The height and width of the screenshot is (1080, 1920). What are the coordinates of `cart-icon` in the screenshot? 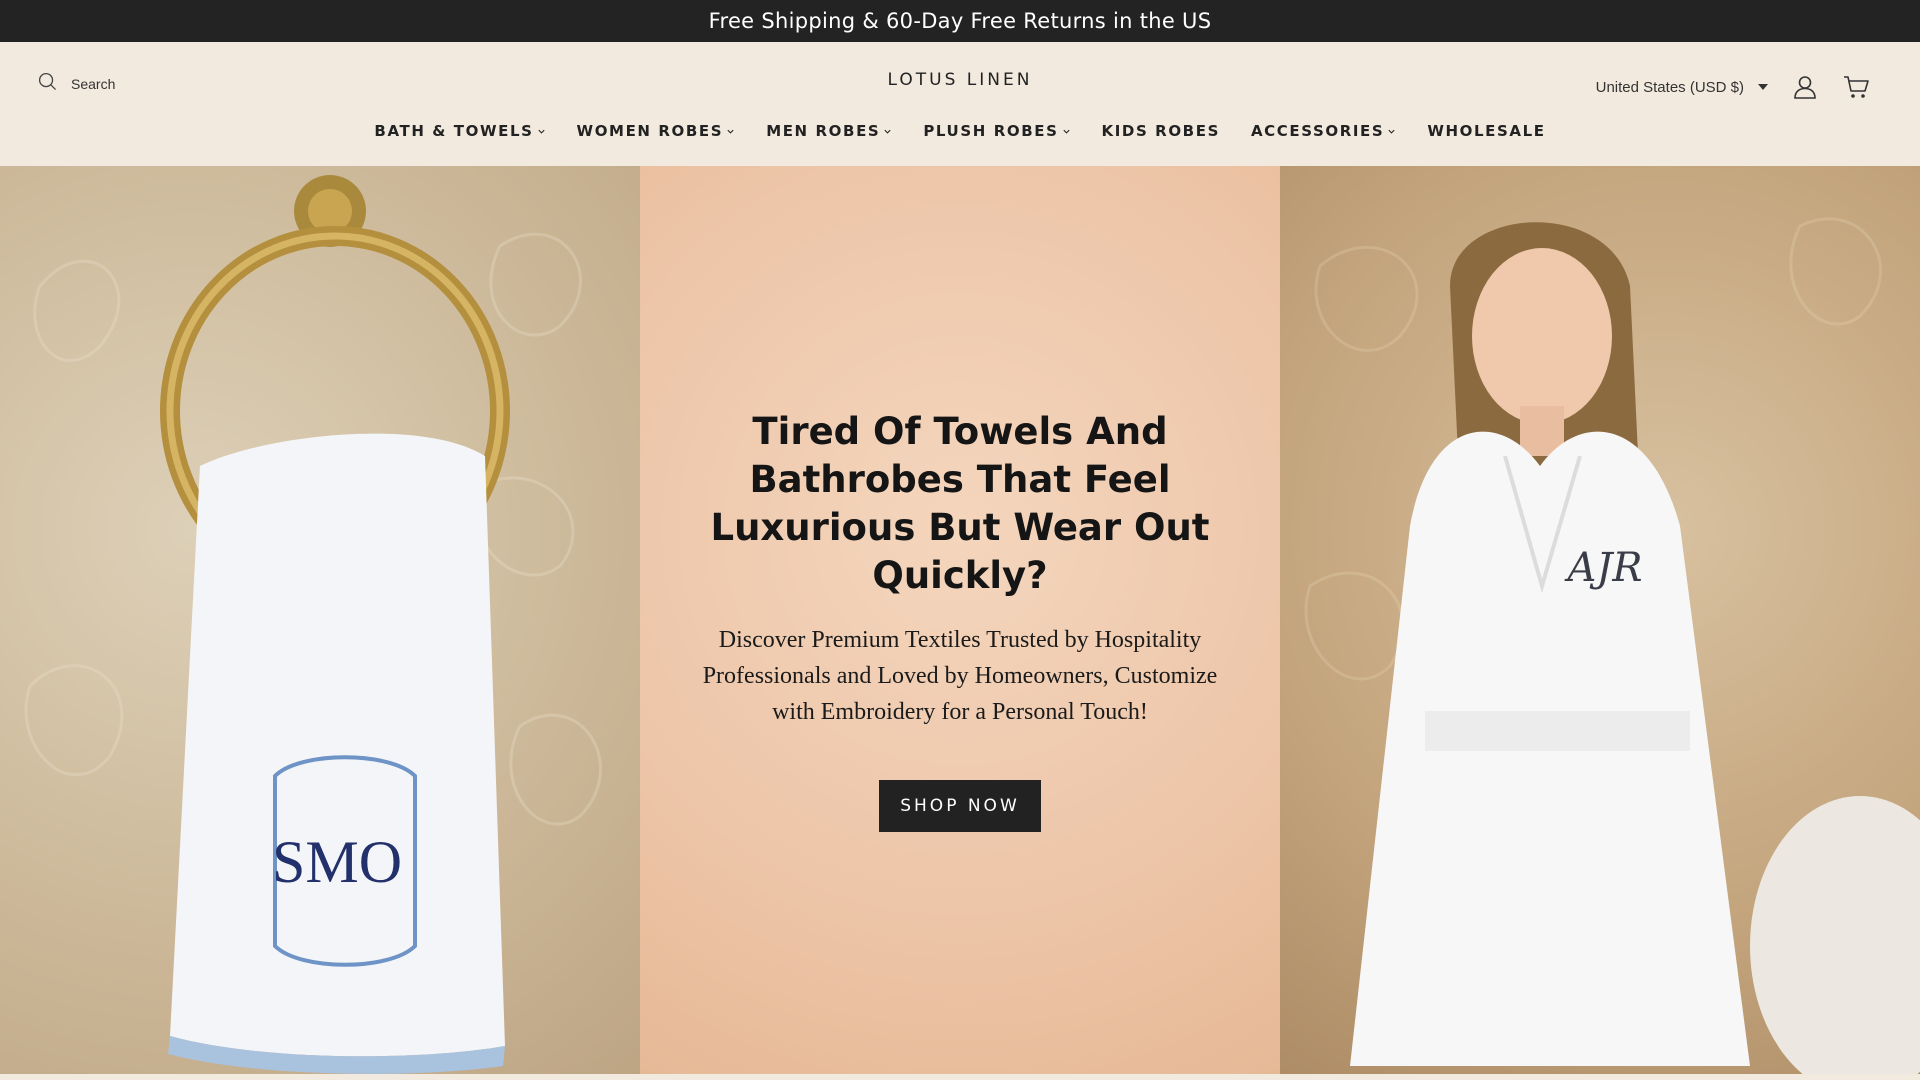 It's located at (1856, 87).